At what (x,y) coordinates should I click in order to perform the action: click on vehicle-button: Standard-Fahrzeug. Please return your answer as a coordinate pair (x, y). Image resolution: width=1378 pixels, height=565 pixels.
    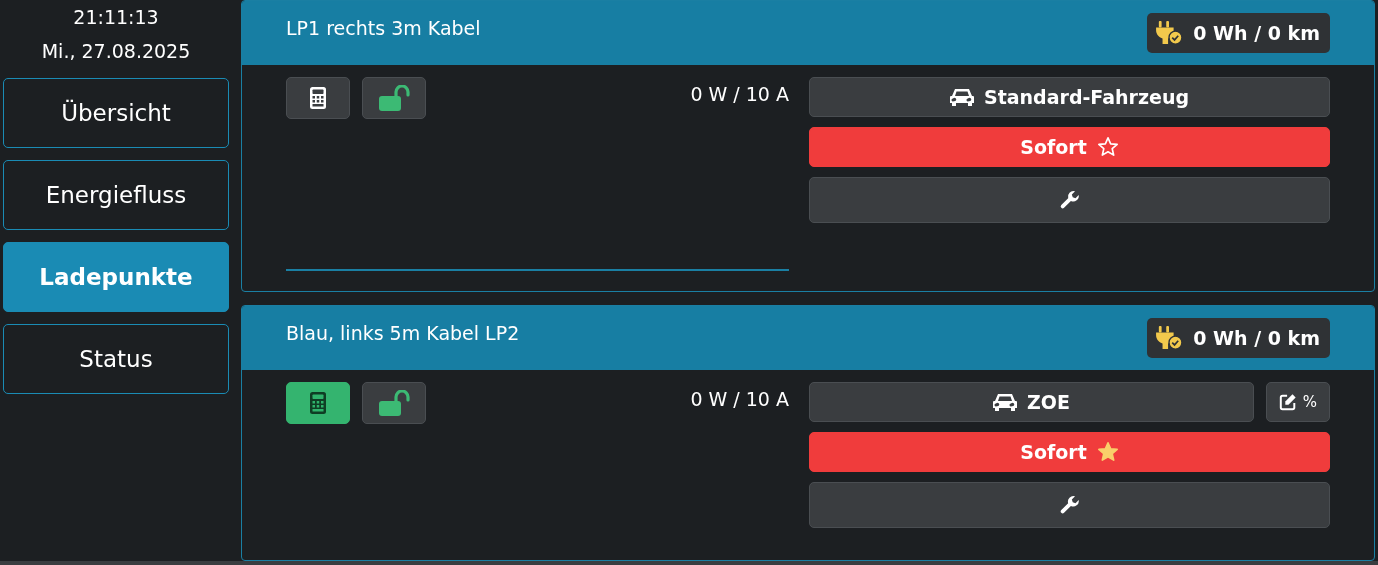
    Looking at the image, I should click on (1069, 97).